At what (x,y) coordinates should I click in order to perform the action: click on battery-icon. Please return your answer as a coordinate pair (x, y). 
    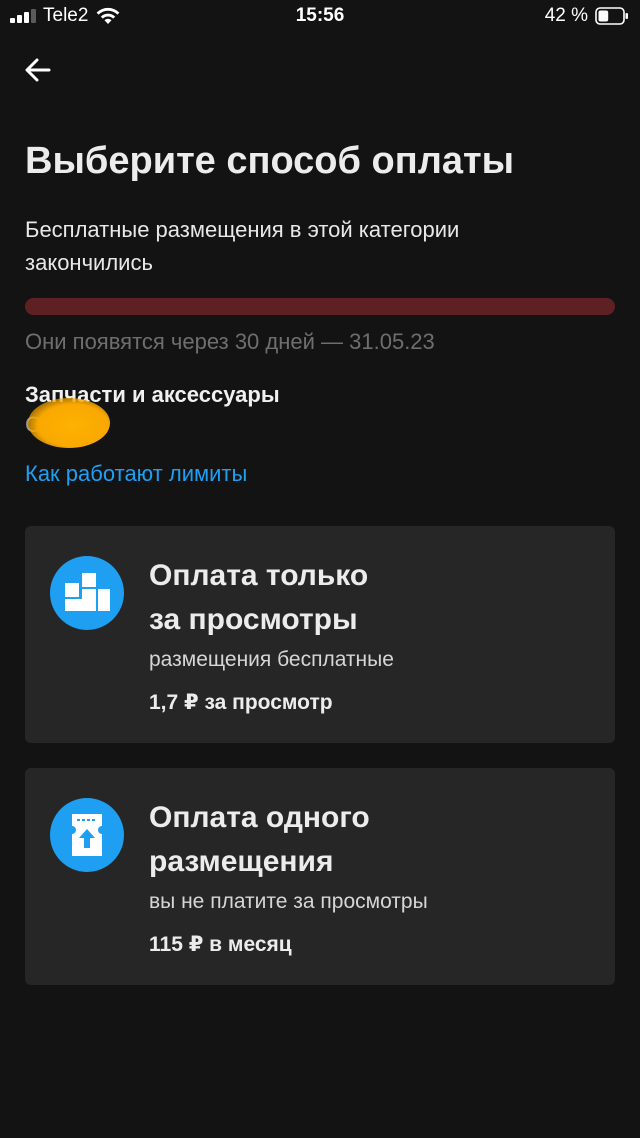
    Looking at the image, I should click on (611, 16).